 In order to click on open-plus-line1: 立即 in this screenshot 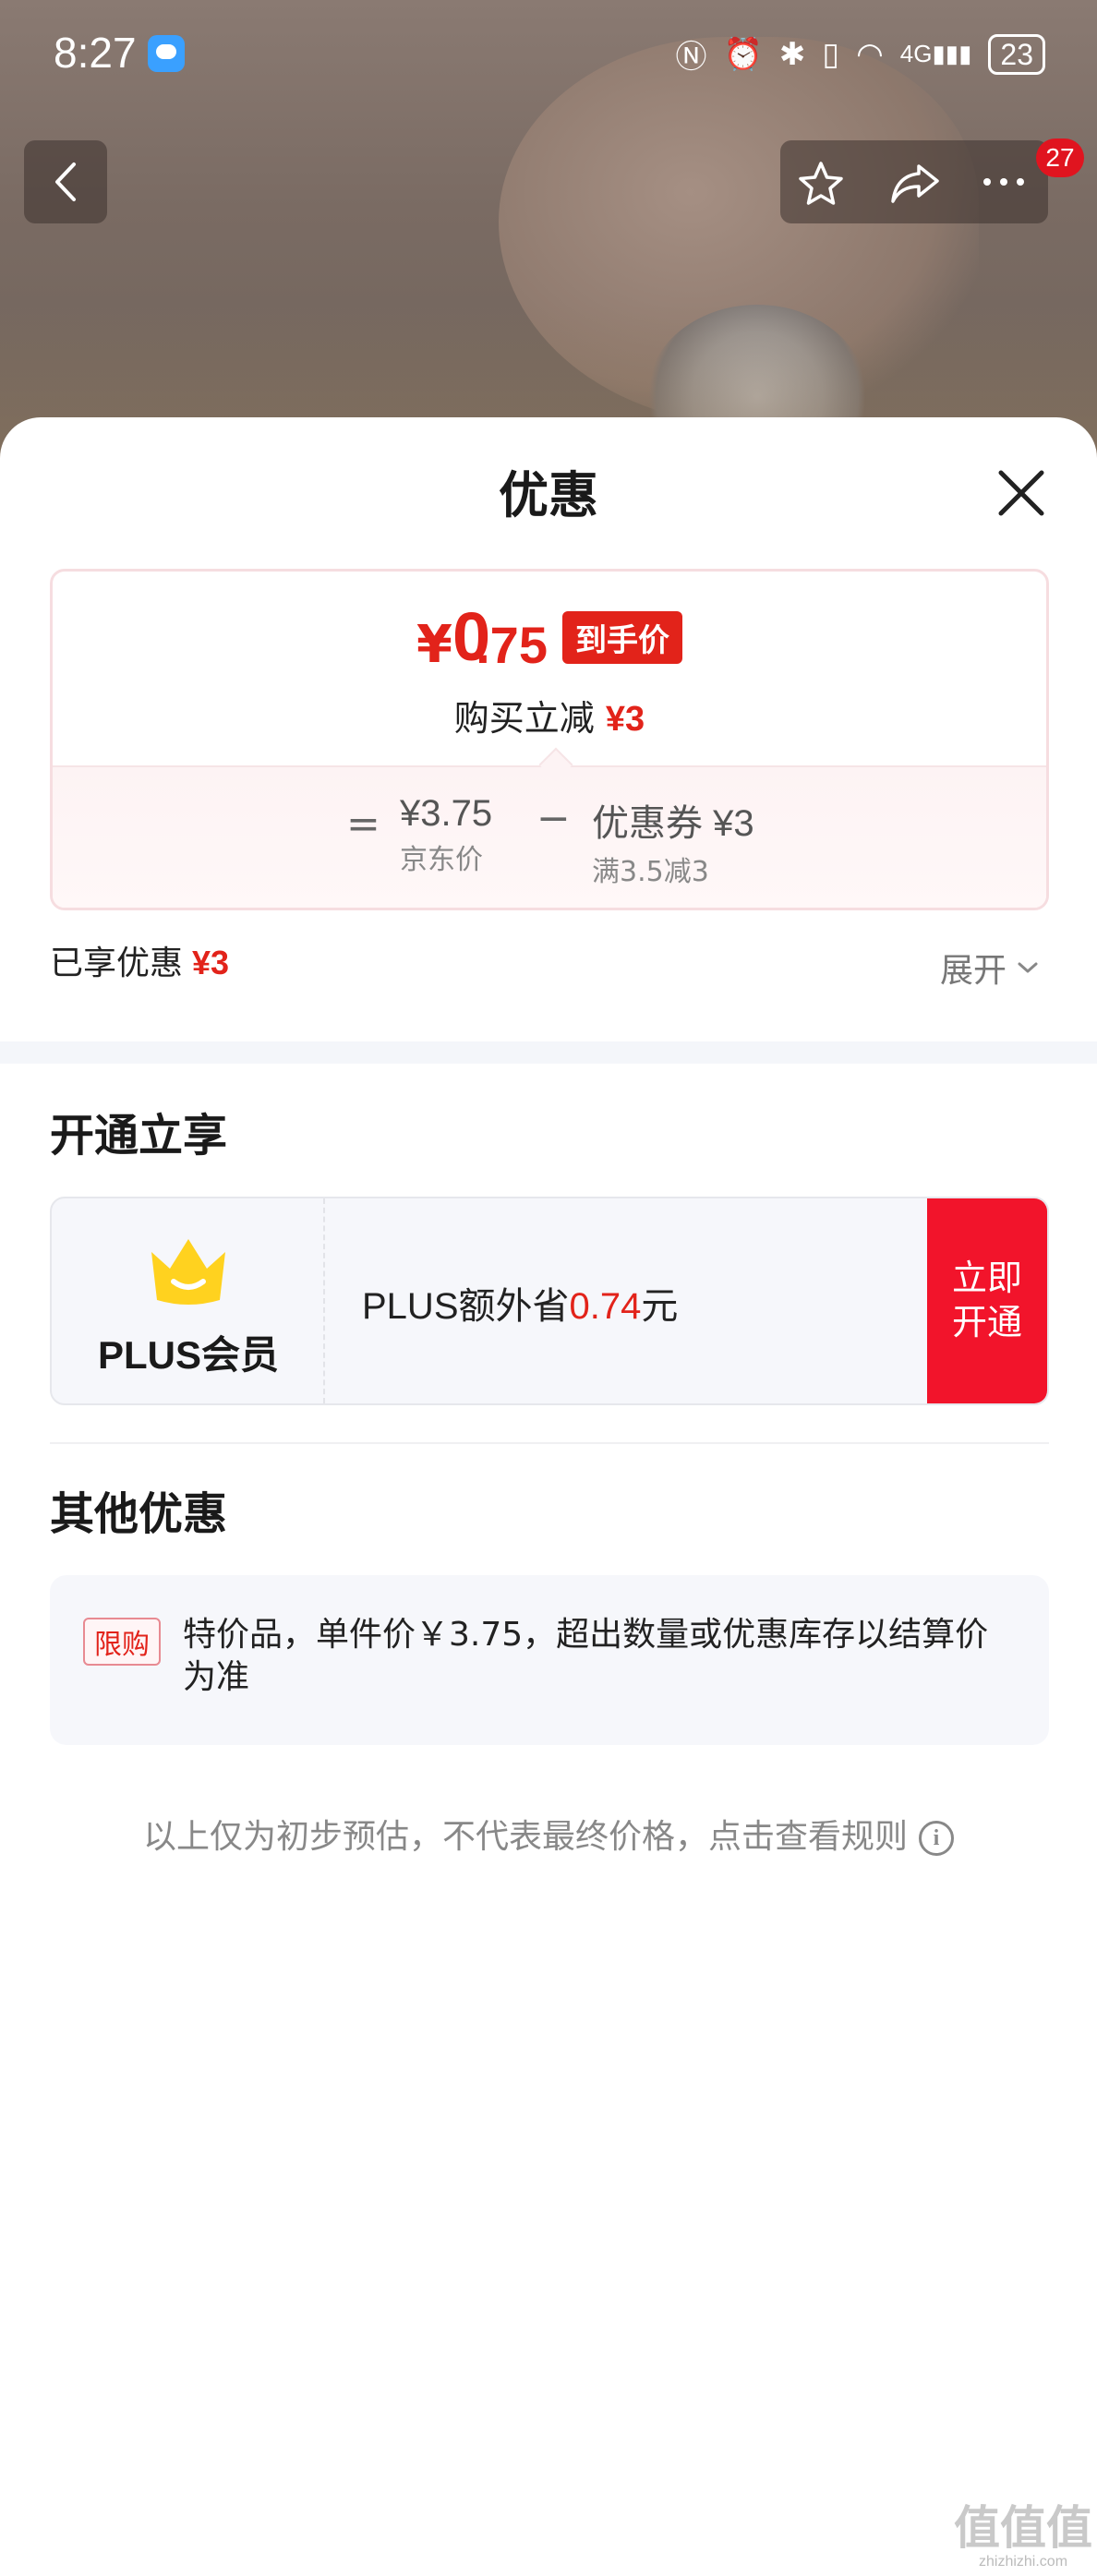, I will do `click(987, 1278)`.